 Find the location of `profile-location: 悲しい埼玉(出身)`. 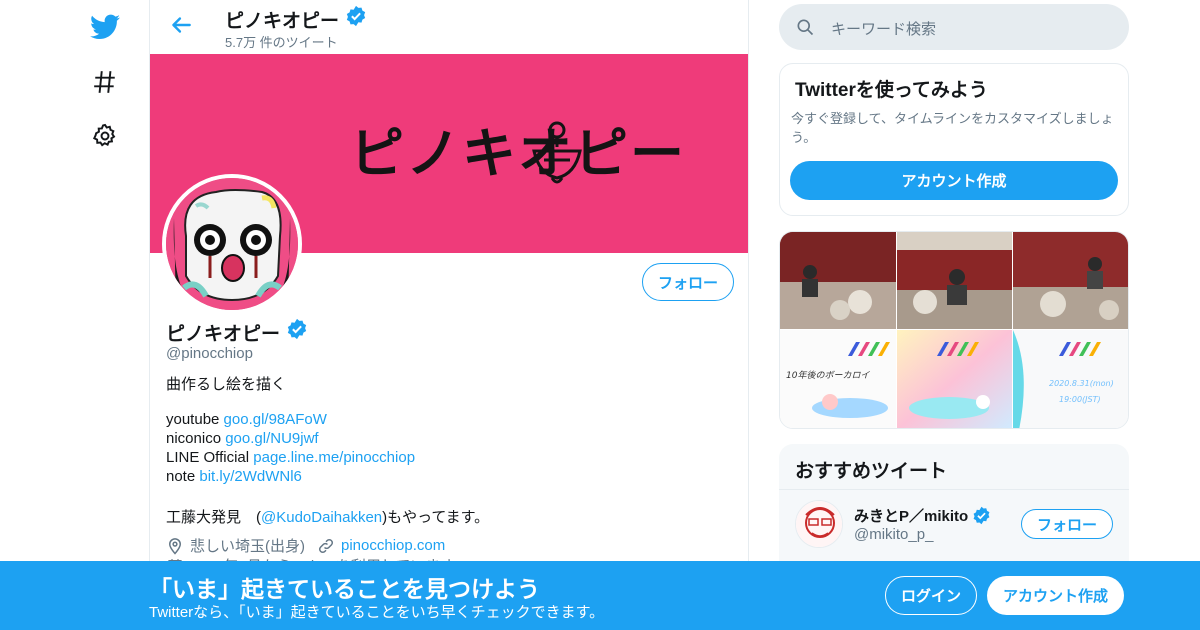

profile-location: 悲しい埼玉(出身) is located at coordinates (247, 546).